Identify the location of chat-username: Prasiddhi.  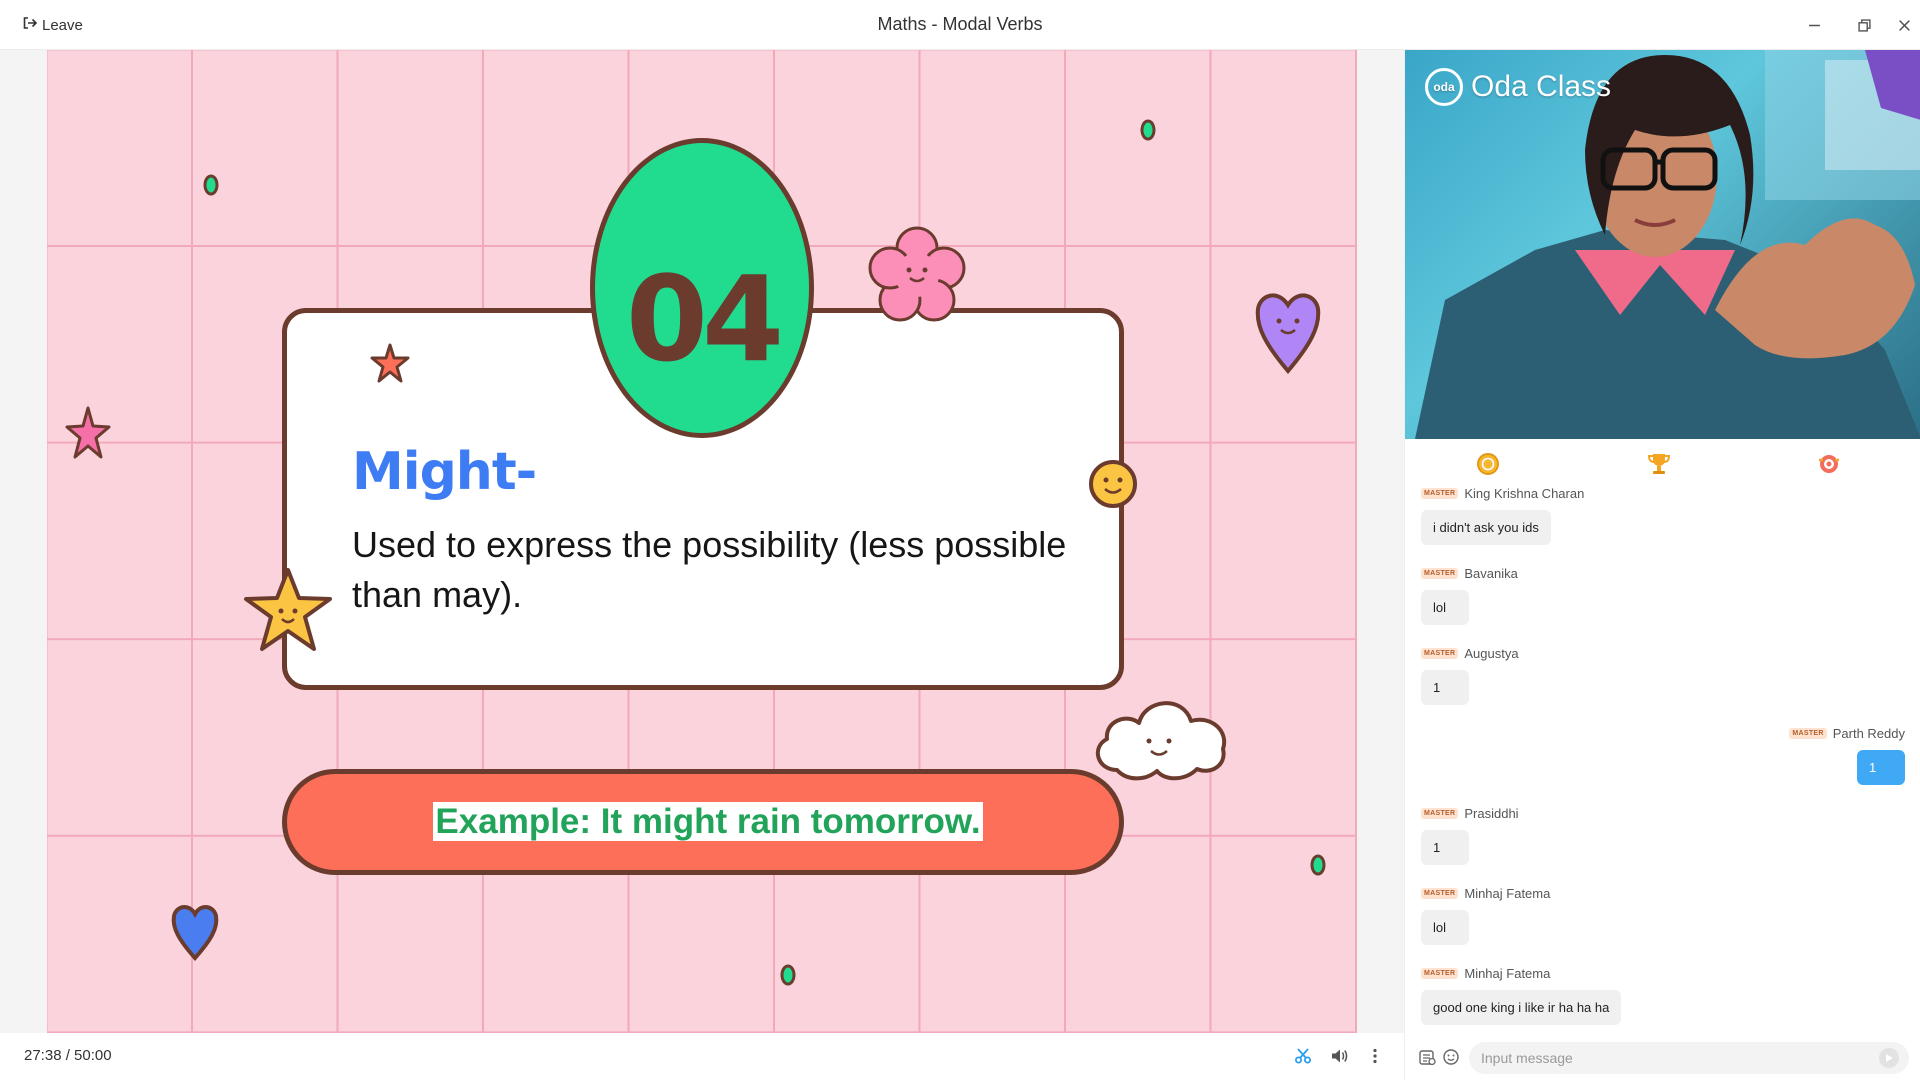
(1491, 813).